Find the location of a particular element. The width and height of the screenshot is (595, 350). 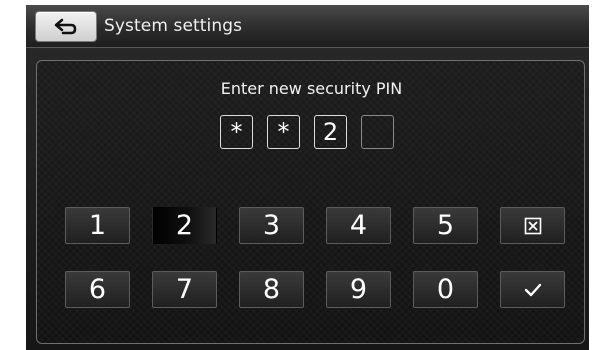

pin-digit-2: * is located at coordinates (283, 132).